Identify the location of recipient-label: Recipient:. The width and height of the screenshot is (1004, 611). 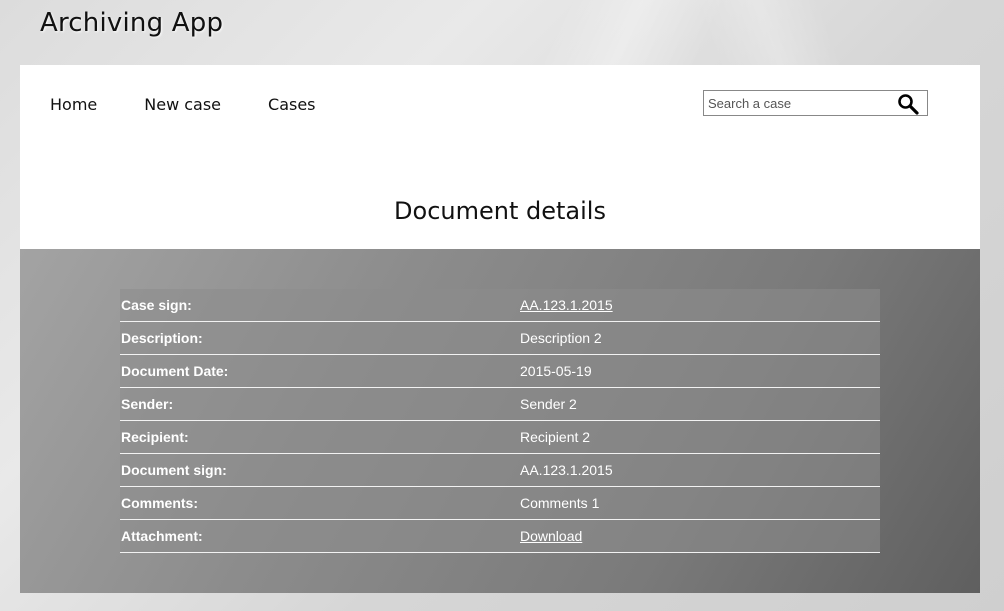
(155, 437).